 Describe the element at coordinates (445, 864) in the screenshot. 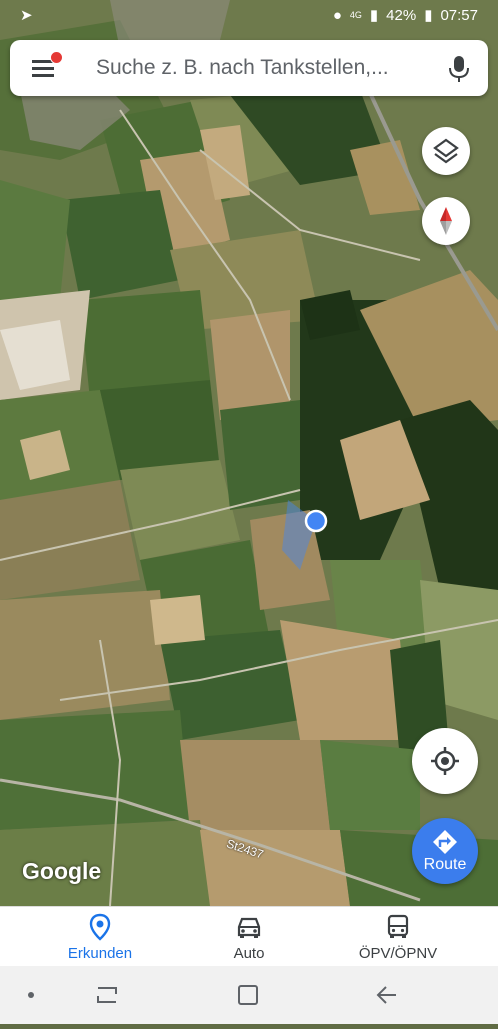

I see `route-label: Route` at that location.